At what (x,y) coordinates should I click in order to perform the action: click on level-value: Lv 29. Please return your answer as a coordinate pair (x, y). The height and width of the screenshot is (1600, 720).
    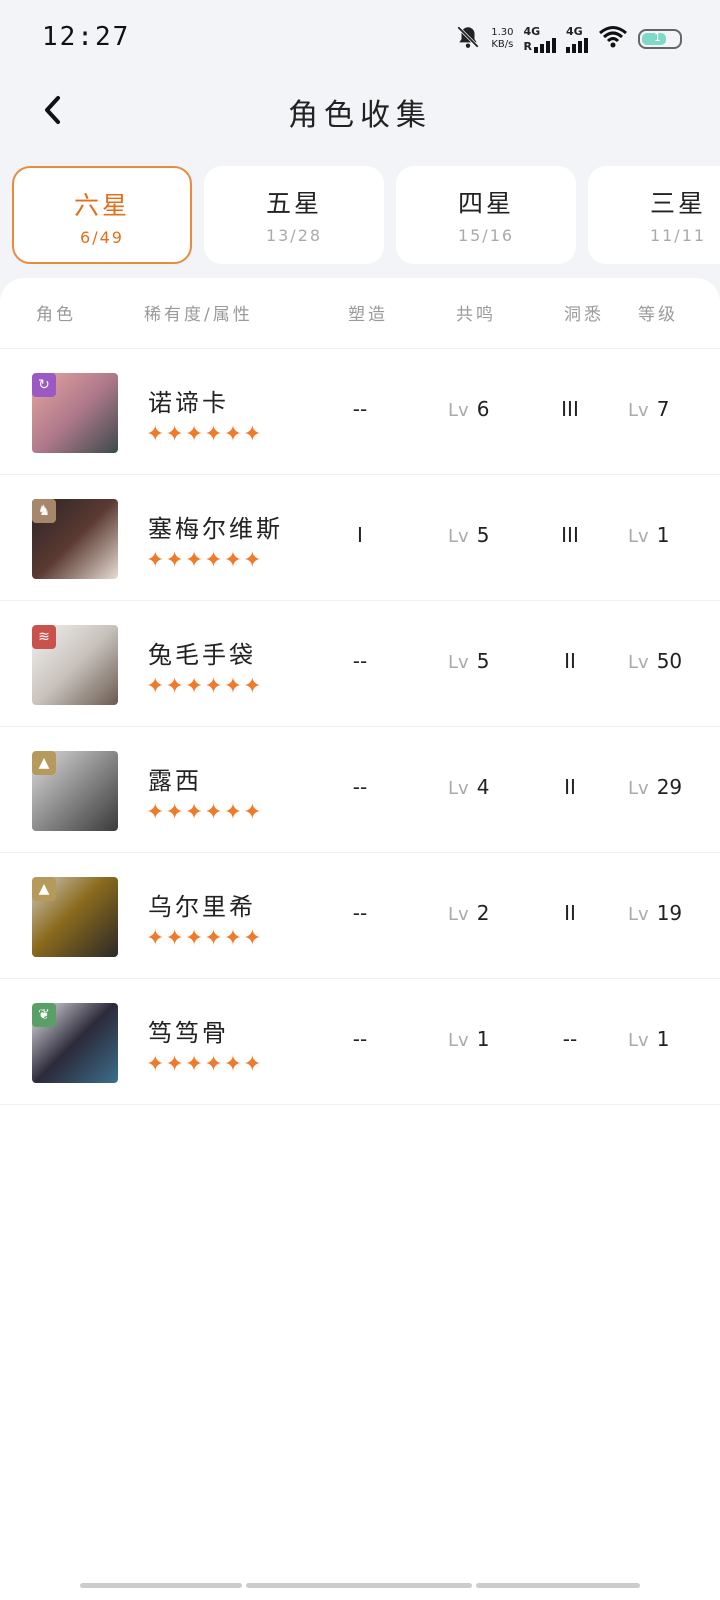
    Looking at the image, I should click on (655, 787).